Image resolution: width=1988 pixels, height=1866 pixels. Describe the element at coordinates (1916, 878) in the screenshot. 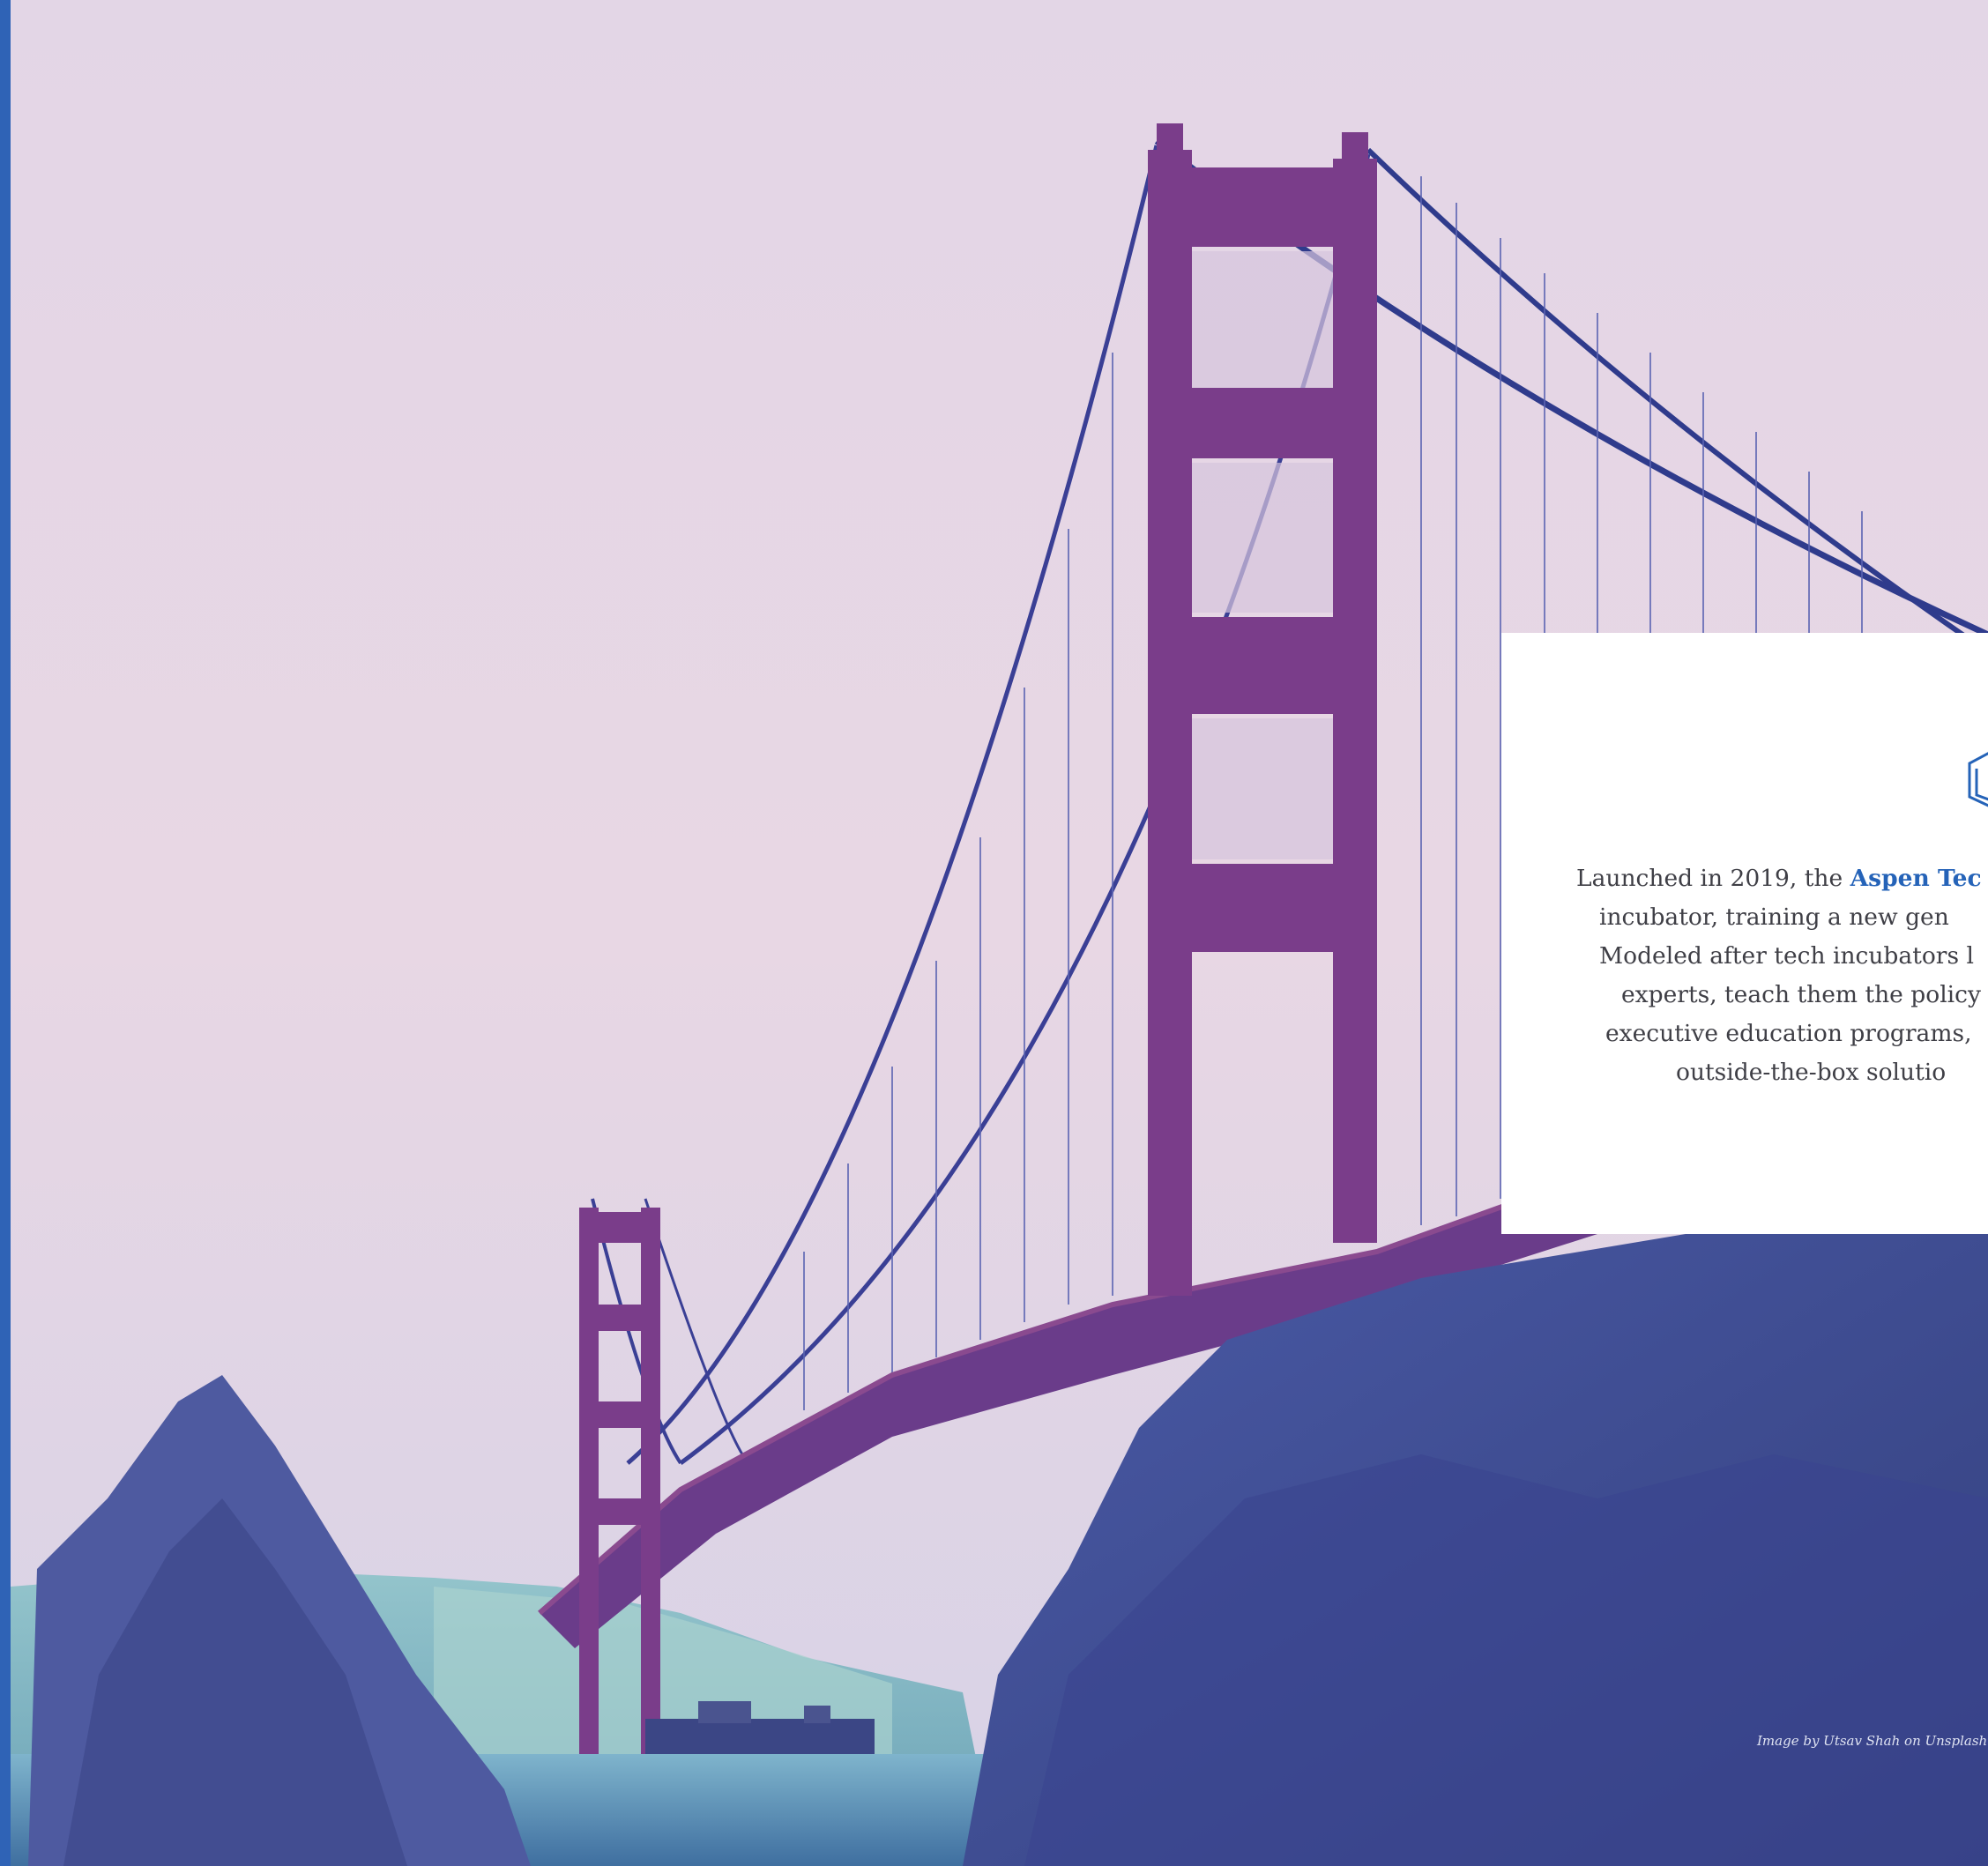

I see `aspen-tech-program-link: Aspen Tec` at that location.